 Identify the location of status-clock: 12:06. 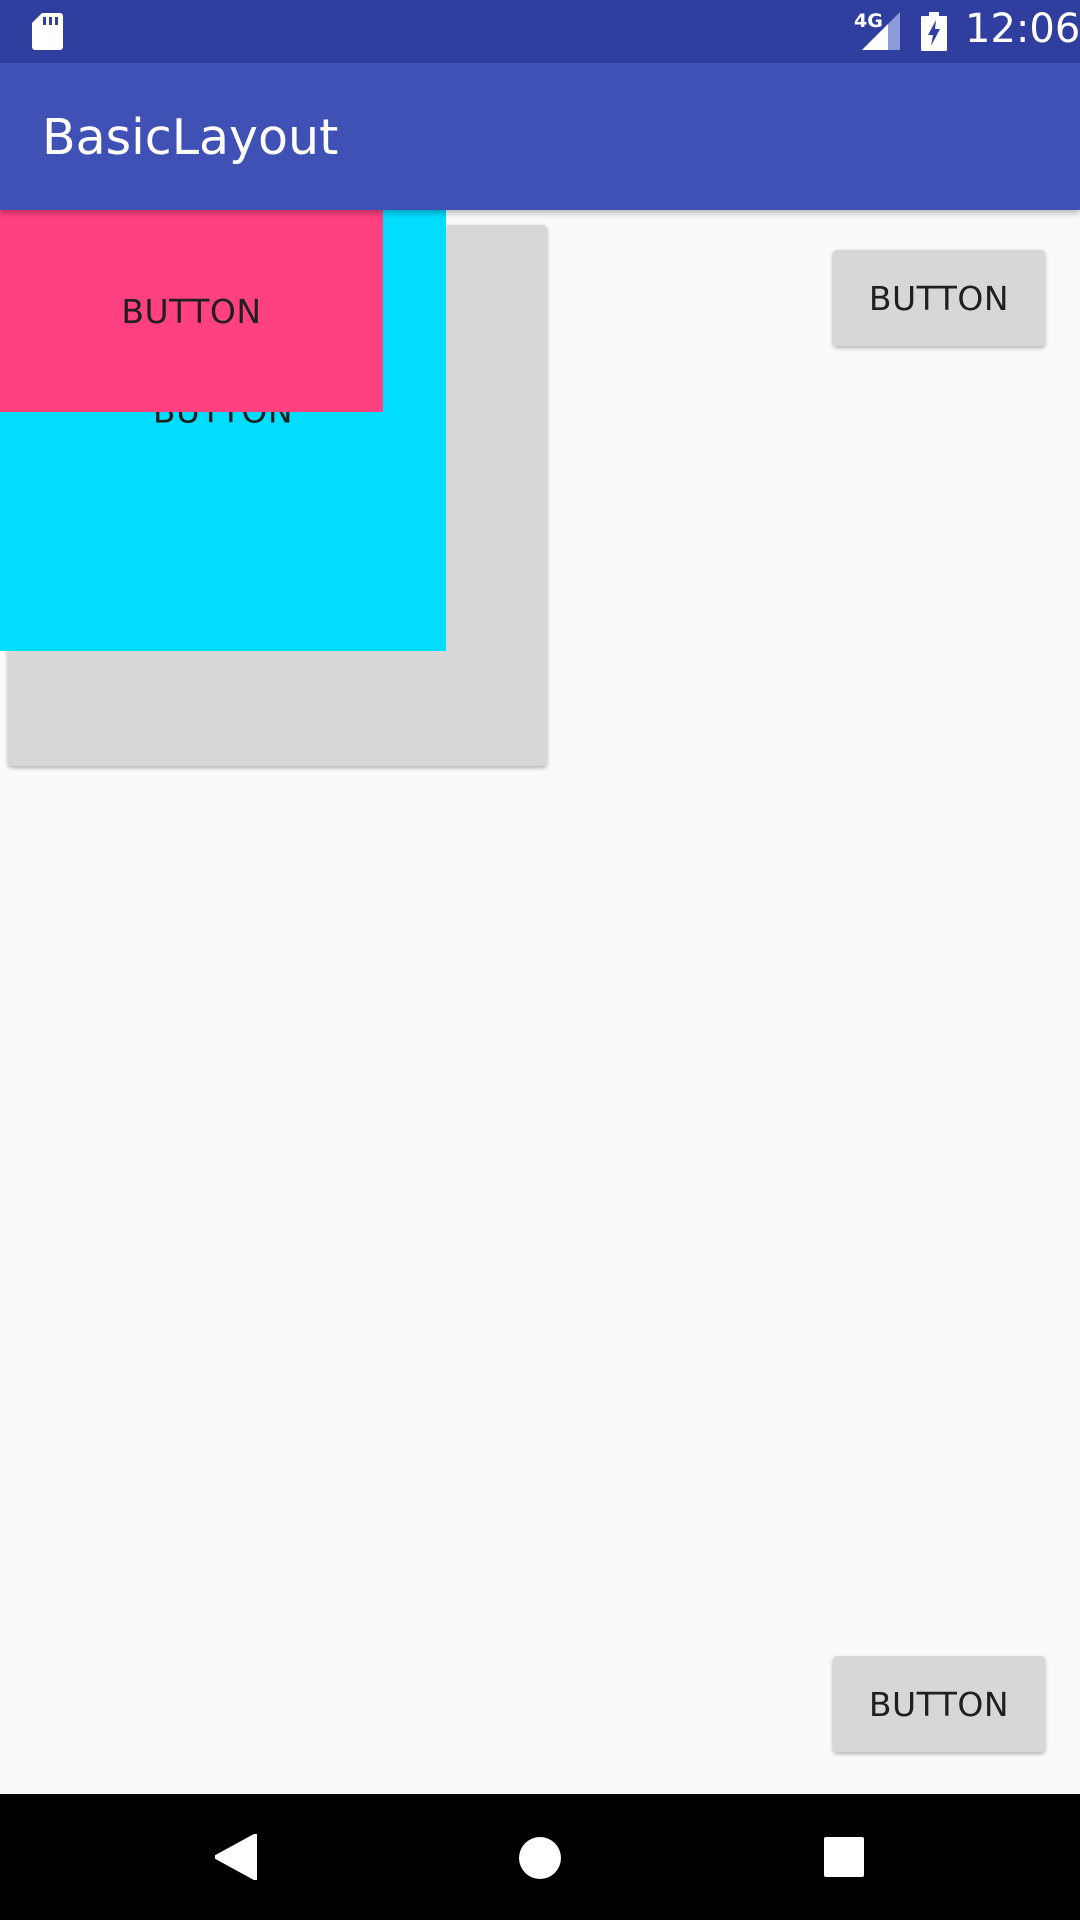
(1022, 29).